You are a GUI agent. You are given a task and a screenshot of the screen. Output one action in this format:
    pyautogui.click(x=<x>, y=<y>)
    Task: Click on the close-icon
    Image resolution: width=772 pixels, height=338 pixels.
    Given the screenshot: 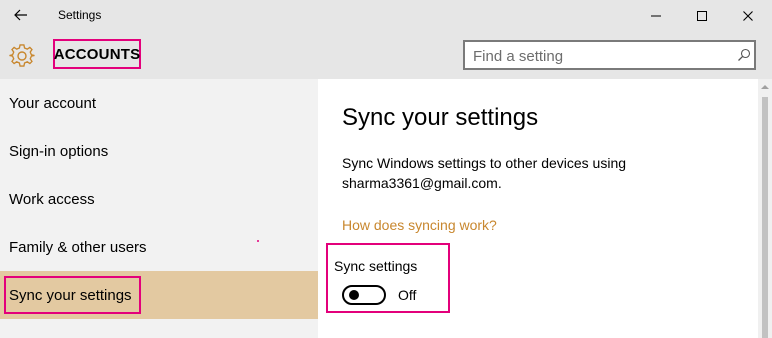 What is the action you would take?
    pyautogui.click(x=748, y=16)
    